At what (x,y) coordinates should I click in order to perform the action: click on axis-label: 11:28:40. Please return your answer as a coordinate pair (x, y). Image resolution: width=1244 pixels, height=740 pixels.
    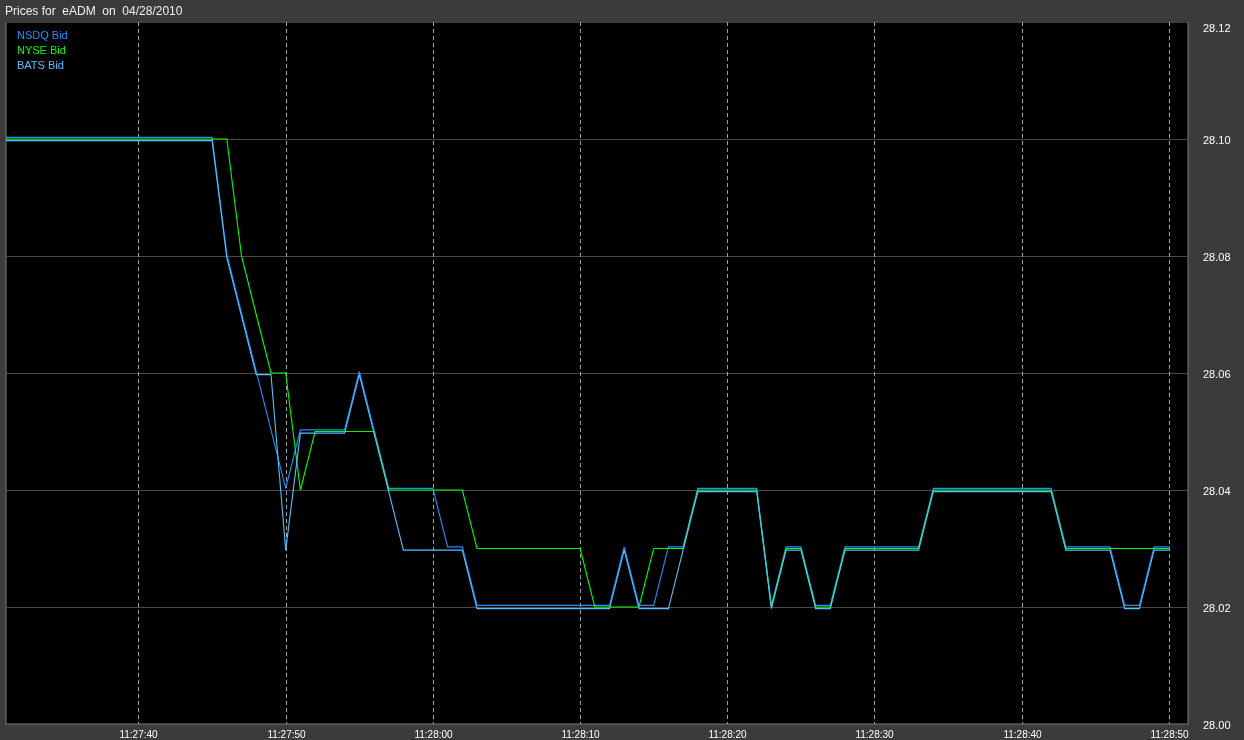
    Looking at the image, I should click on (1022, 734).